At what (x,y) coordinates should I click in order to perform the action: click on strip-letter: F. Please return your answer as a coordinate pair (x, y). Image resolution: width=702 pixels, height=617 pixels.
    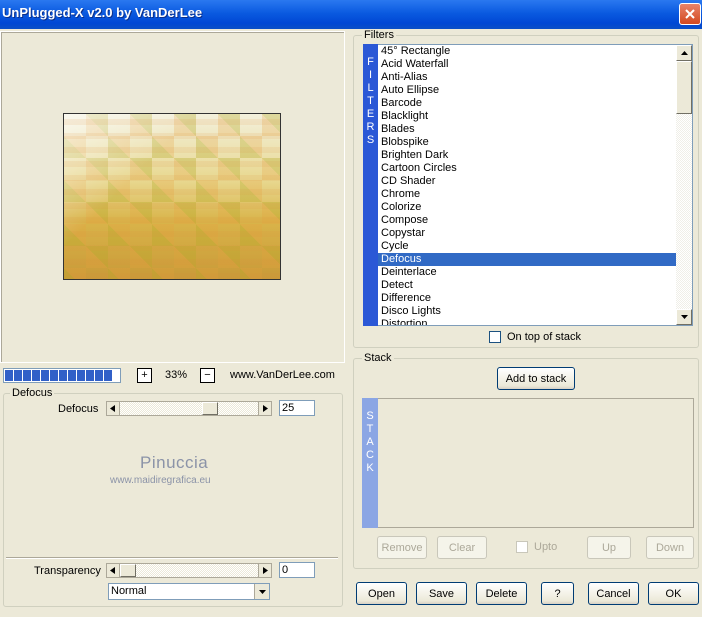
    Looking at the image, I should click on (370, 62).